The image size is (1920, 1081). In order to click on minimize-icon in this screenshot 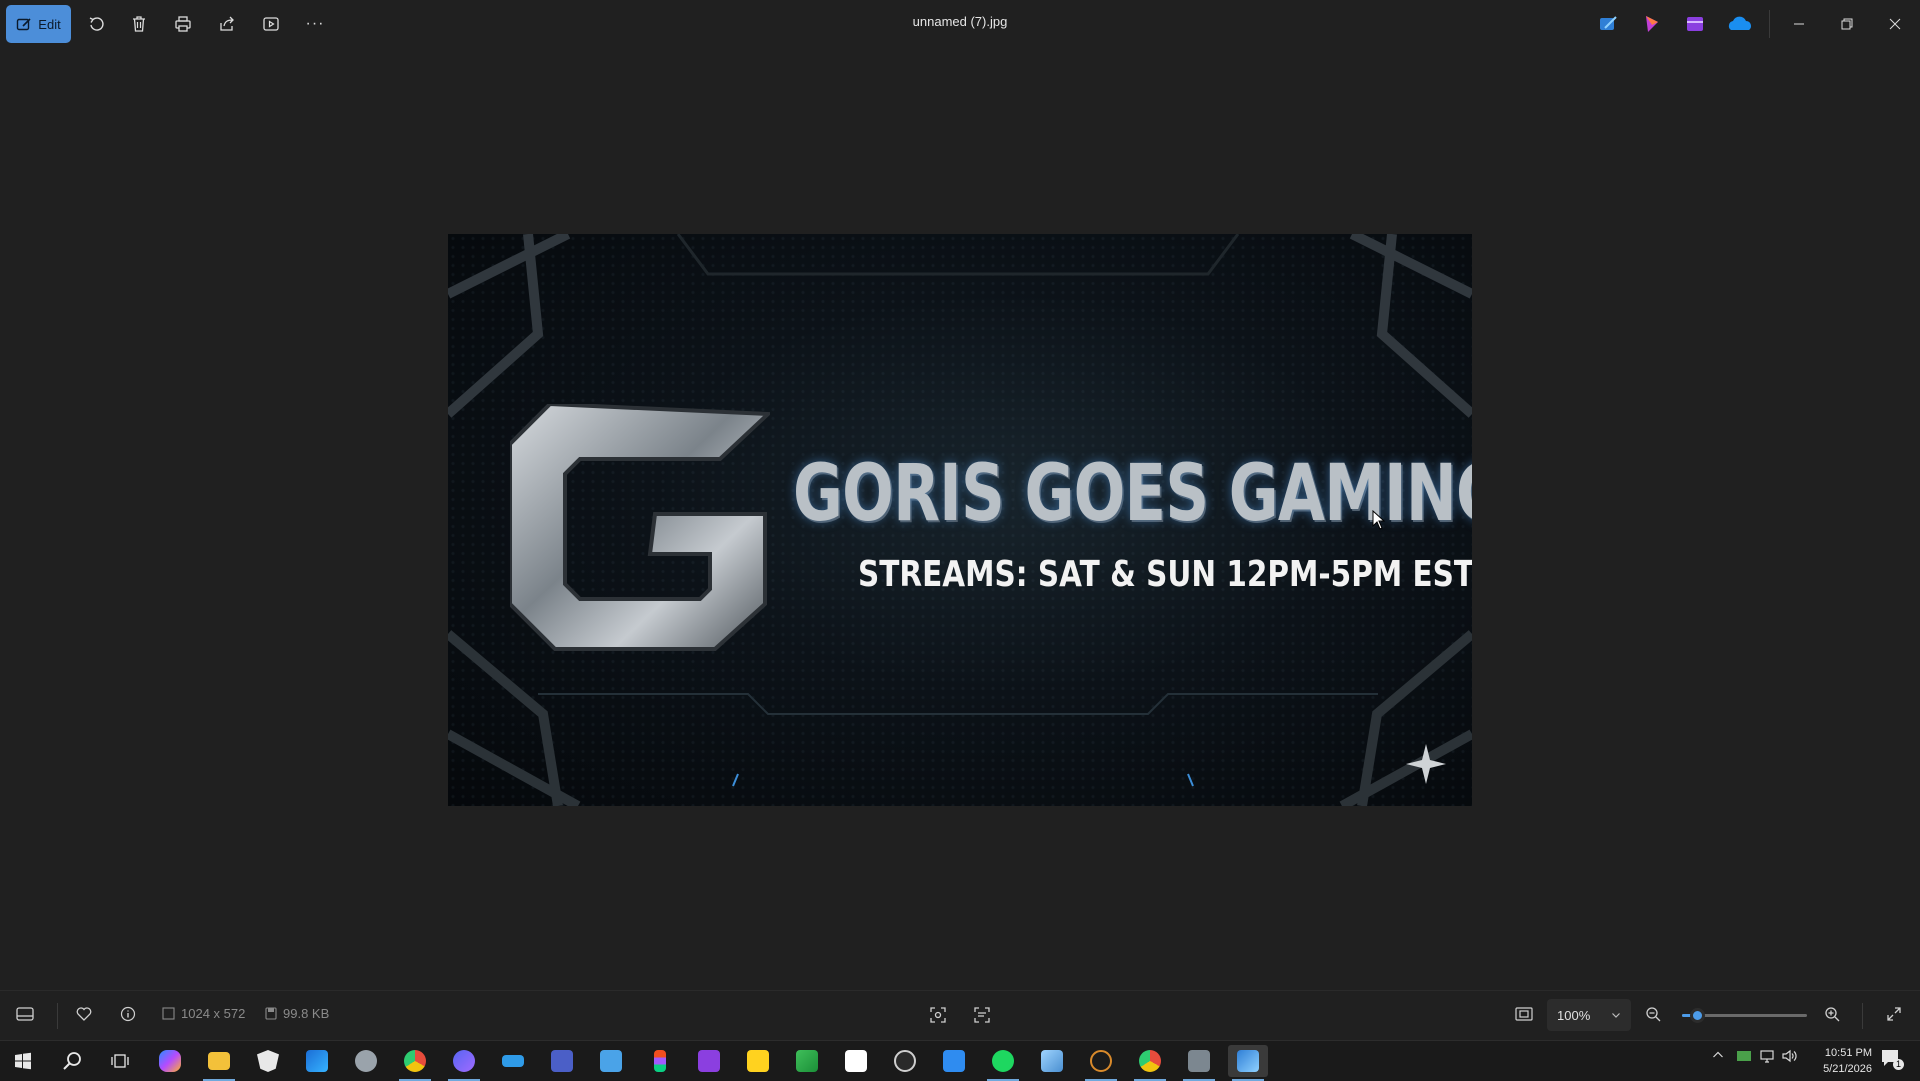, I will do `click(1799, 24)`.